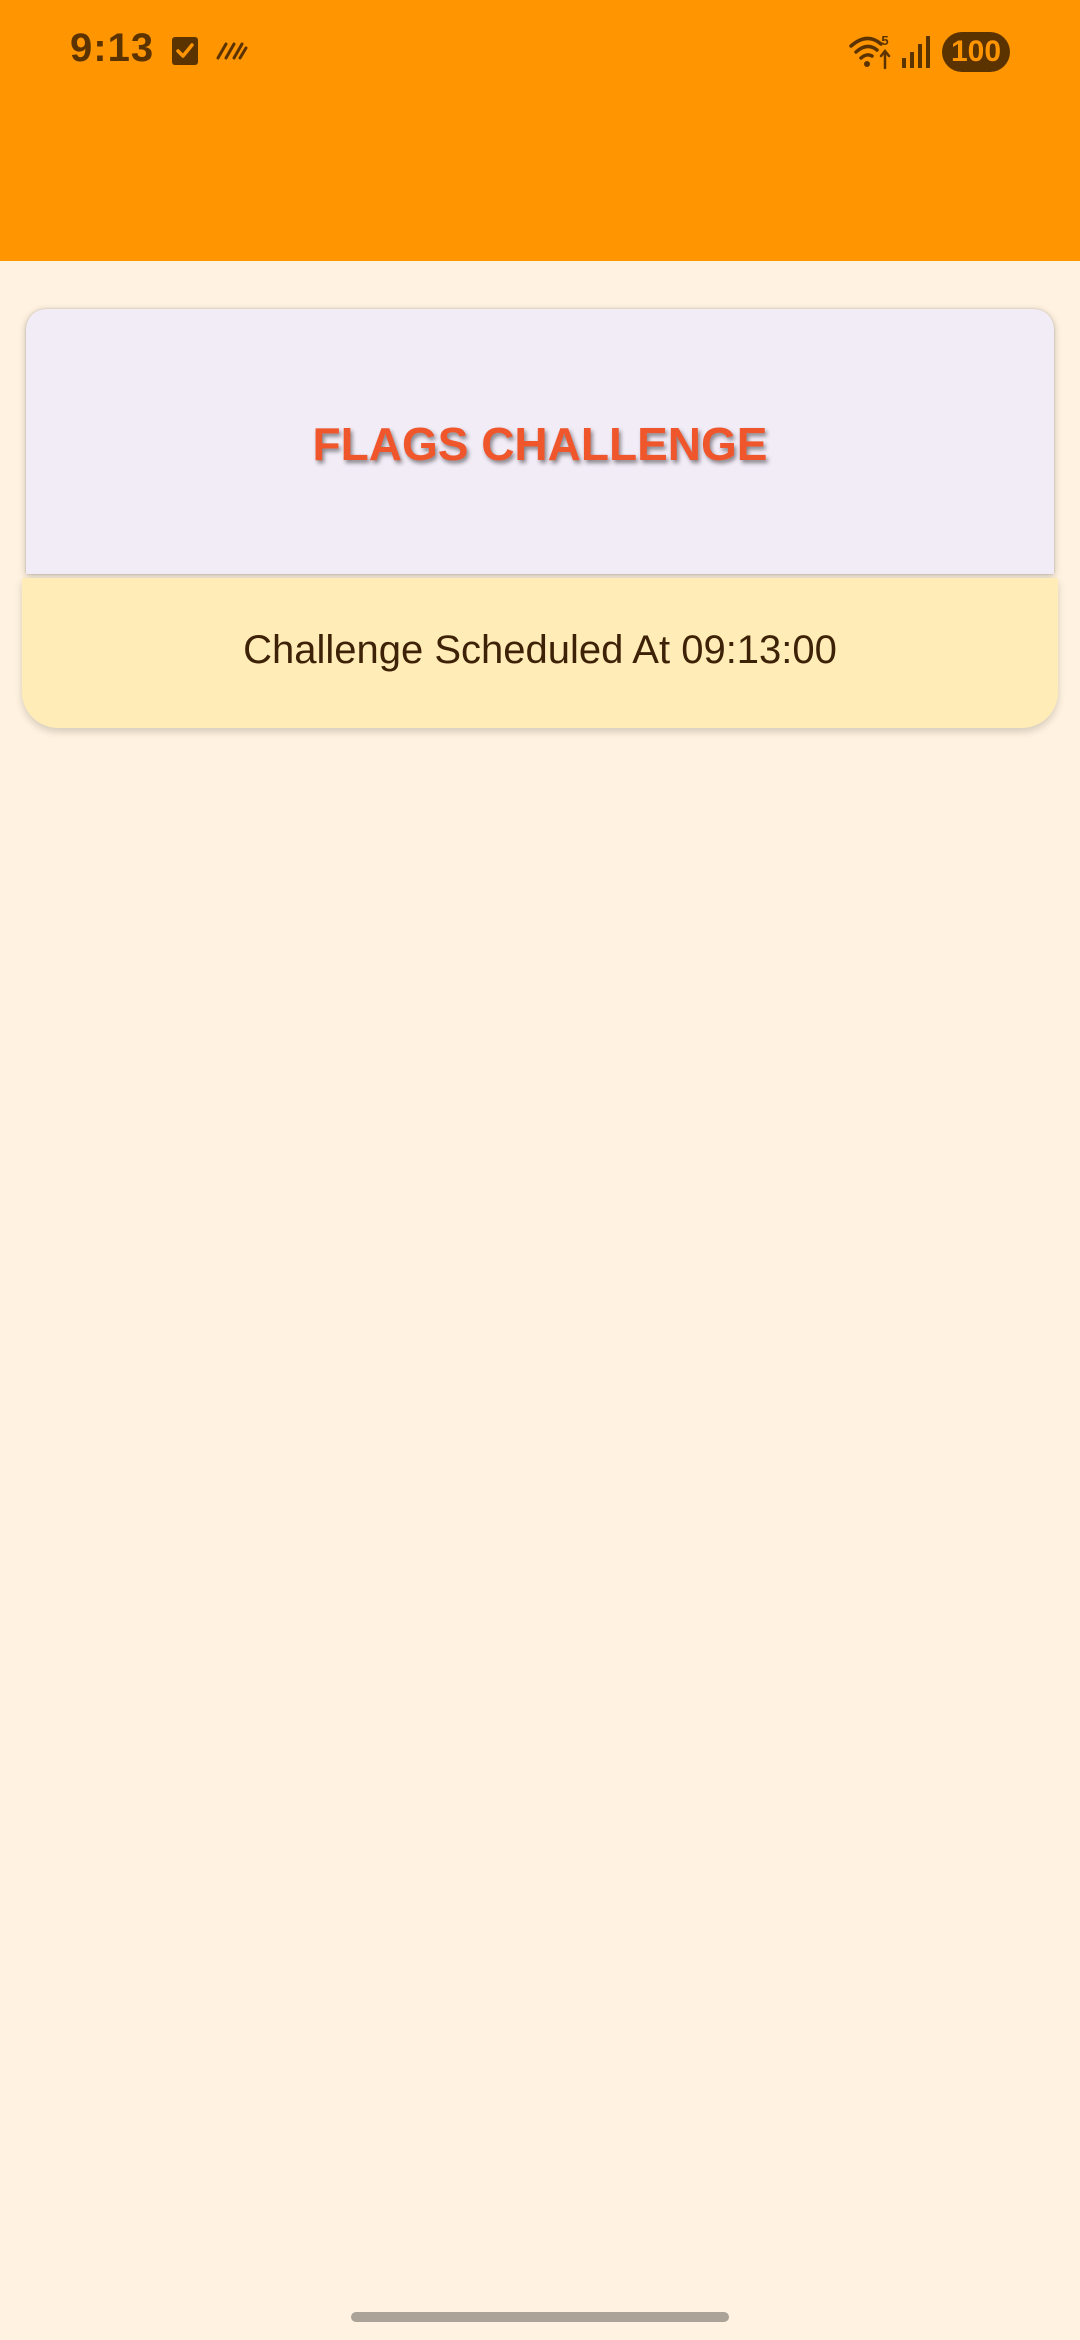 This screenshot has width=1080, height=2340. I want to click on battery-indicator: 100, so click(976, 52).